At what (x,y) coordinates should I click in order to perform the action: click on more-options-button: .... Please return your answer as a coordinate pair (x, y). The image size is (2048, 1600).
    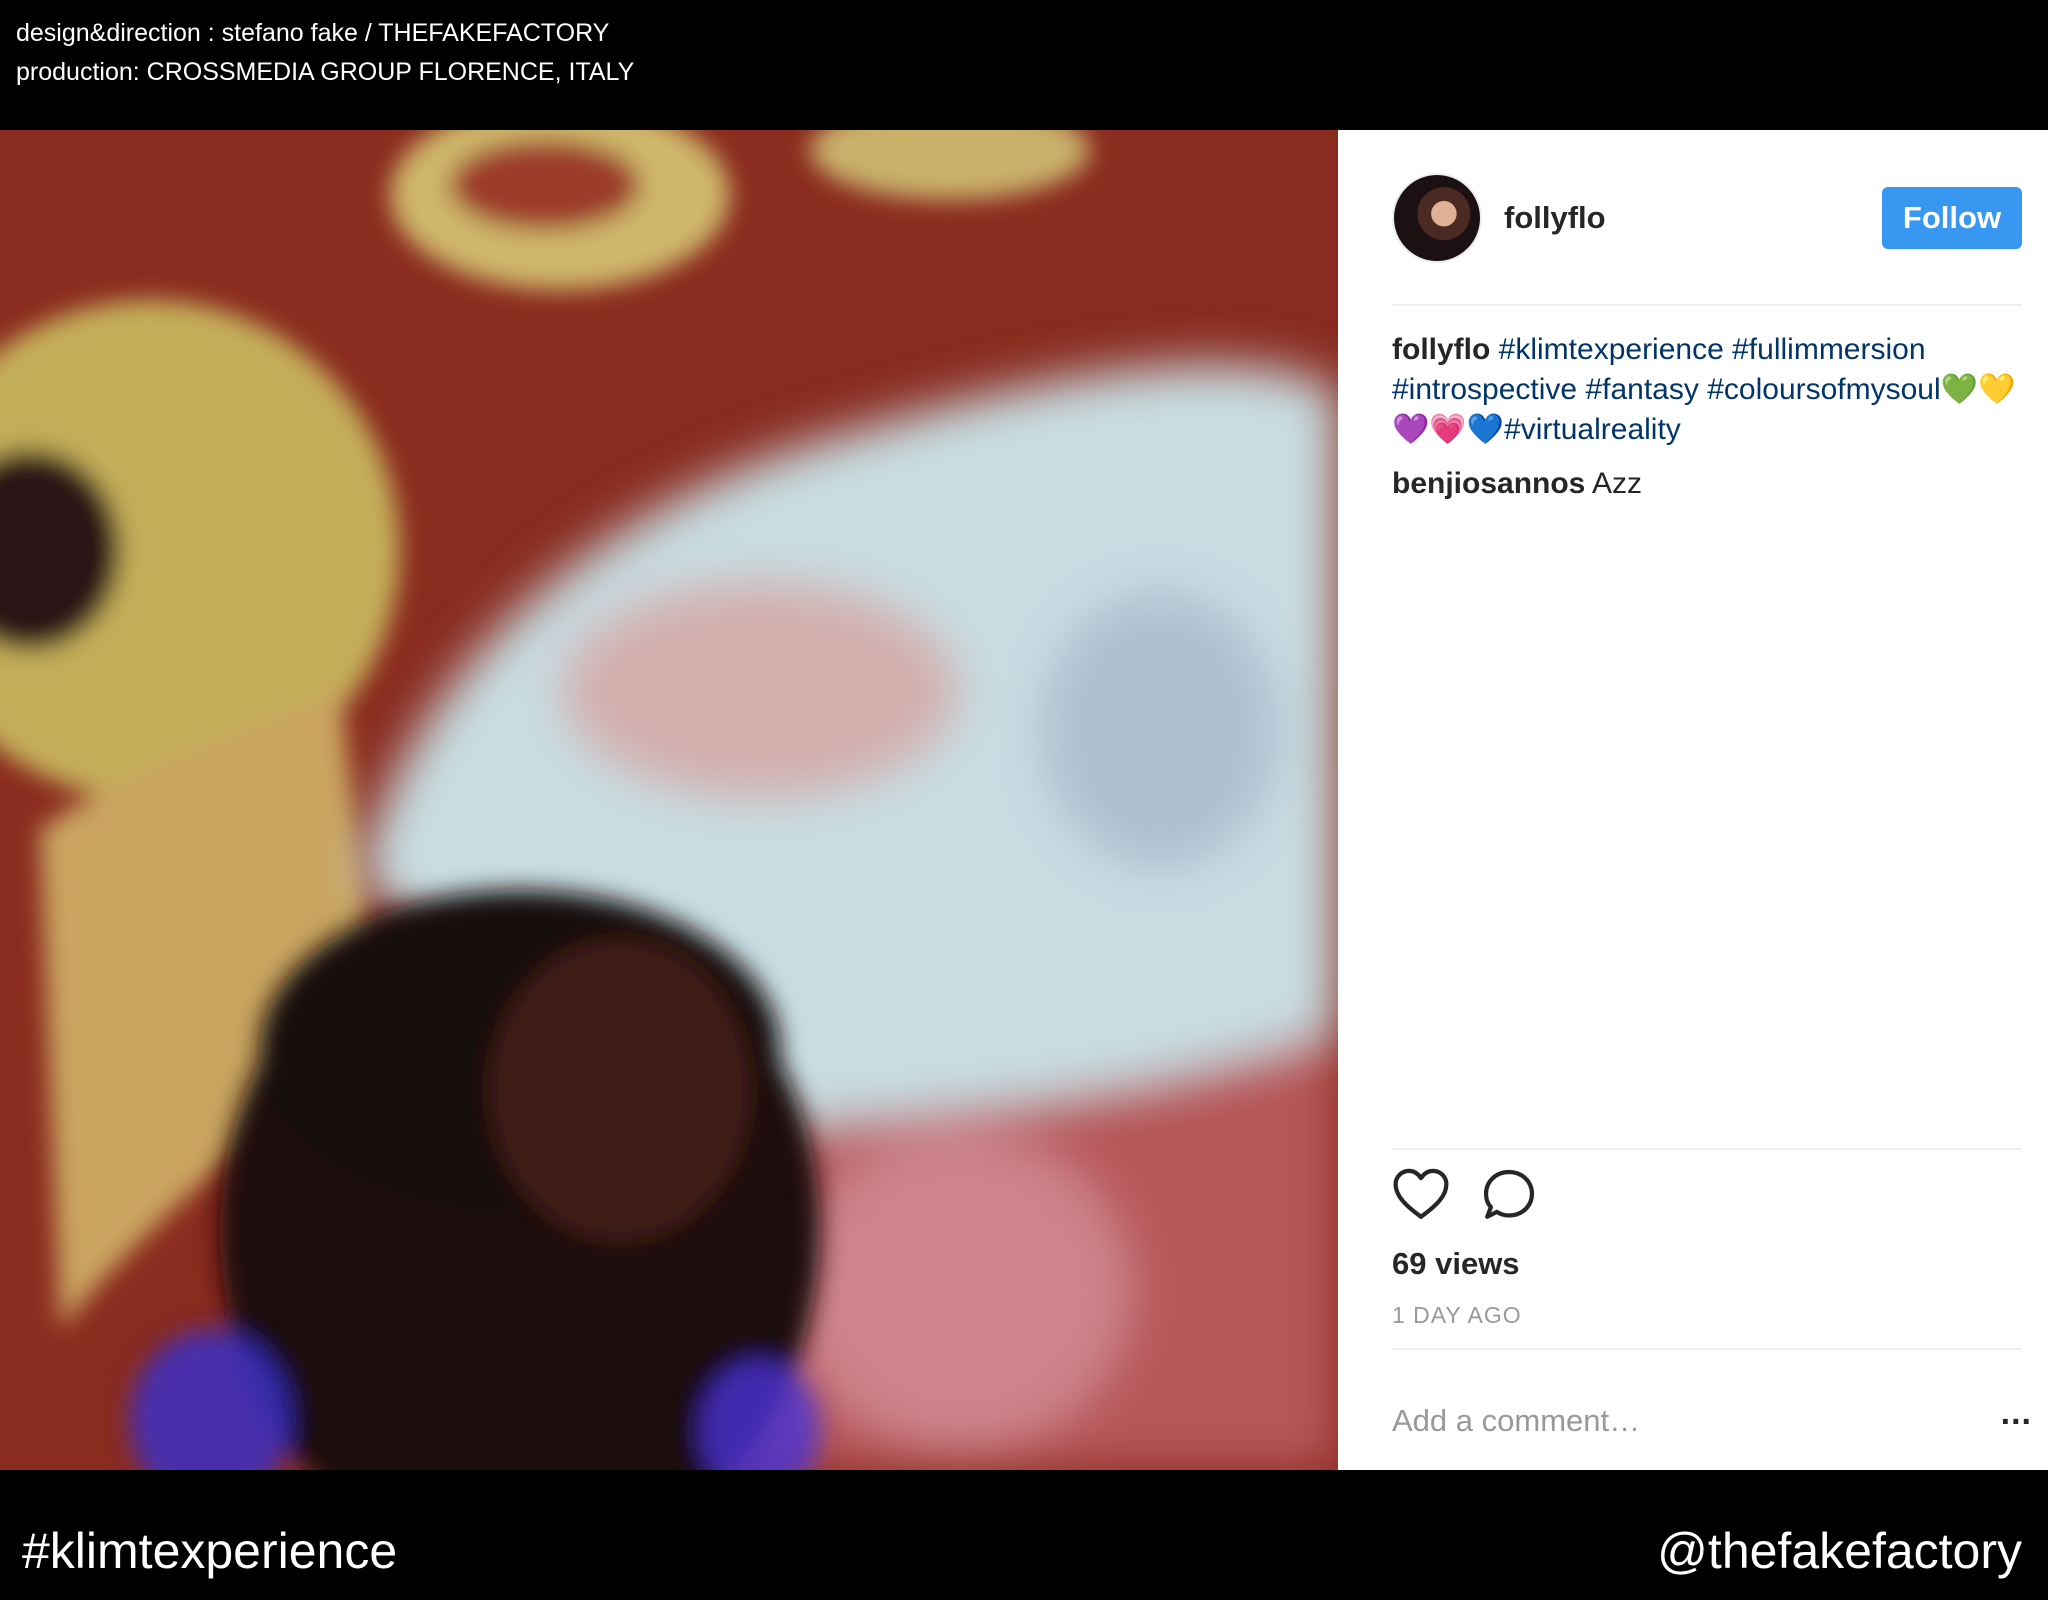
    Looking at the image, I should click on (2016, 1413).